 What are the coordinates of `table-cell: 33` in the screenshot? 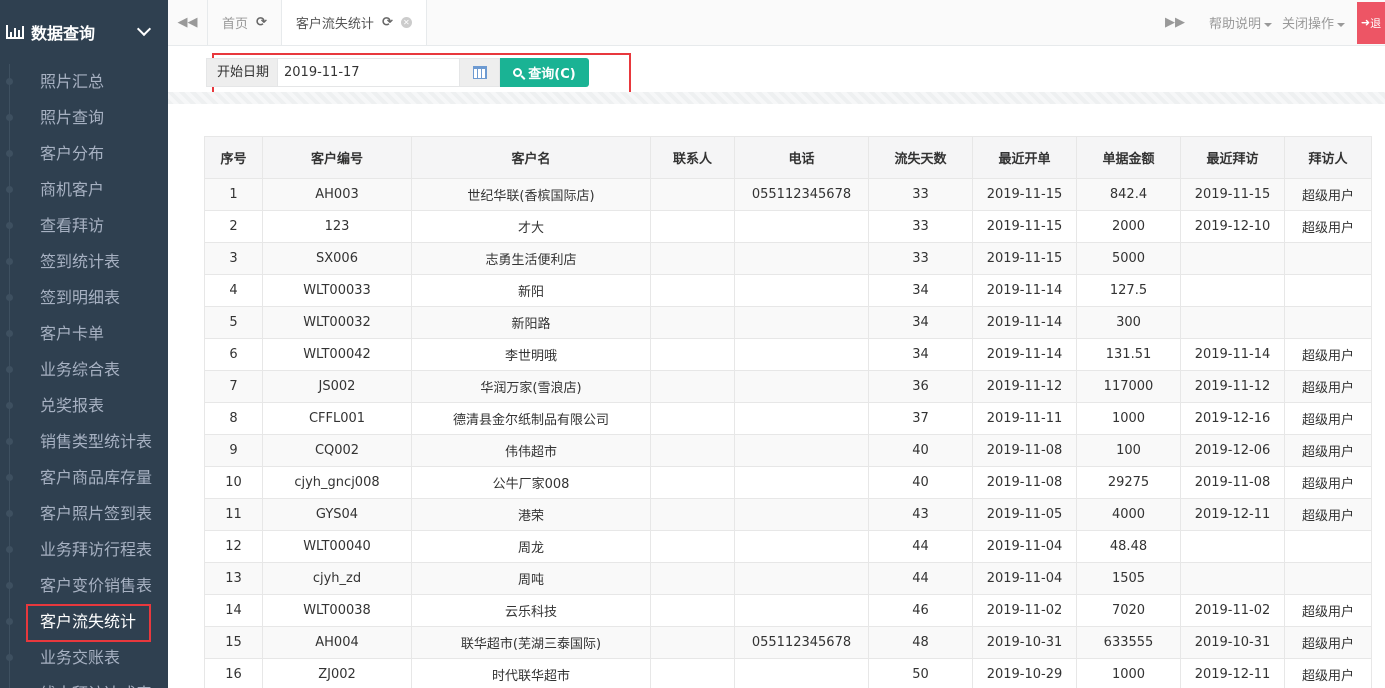 It's located at (920, 226).